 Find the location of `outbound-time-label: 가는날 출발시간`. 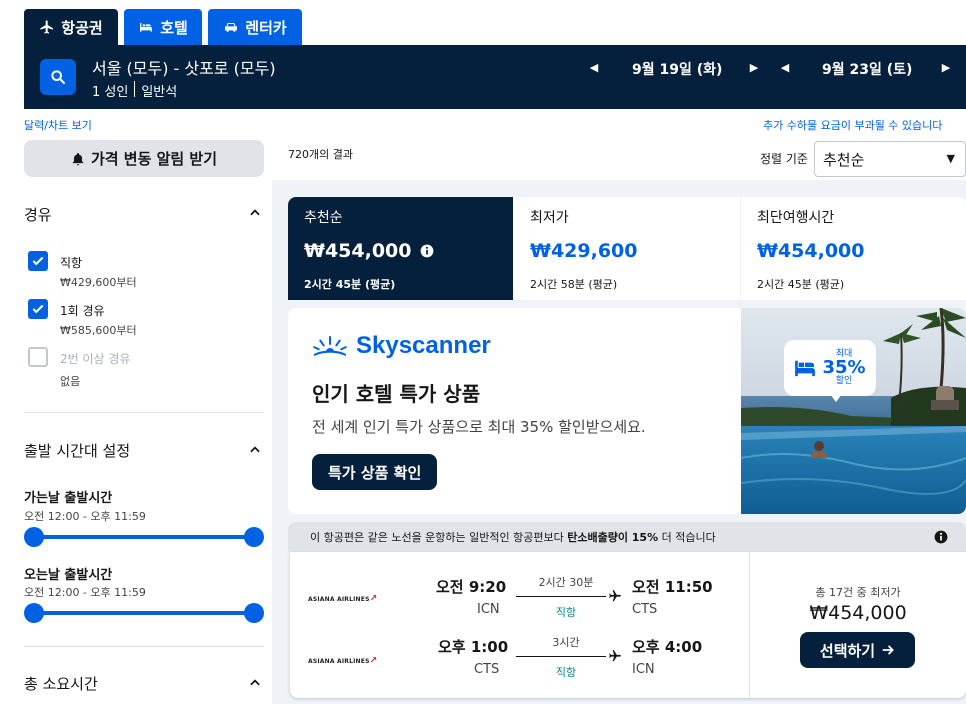

outbound-time-label: 가는날 출발시간 is located at coordinates (68, 498).